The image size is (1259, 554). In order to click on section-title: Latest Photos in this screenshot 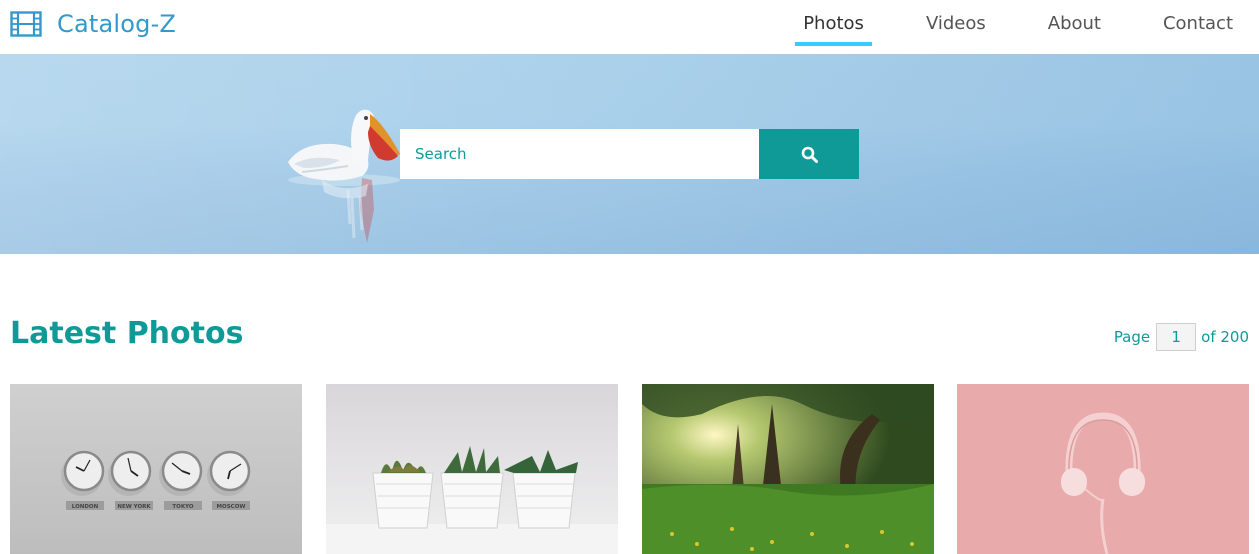, I will do `click(127, 333)`.